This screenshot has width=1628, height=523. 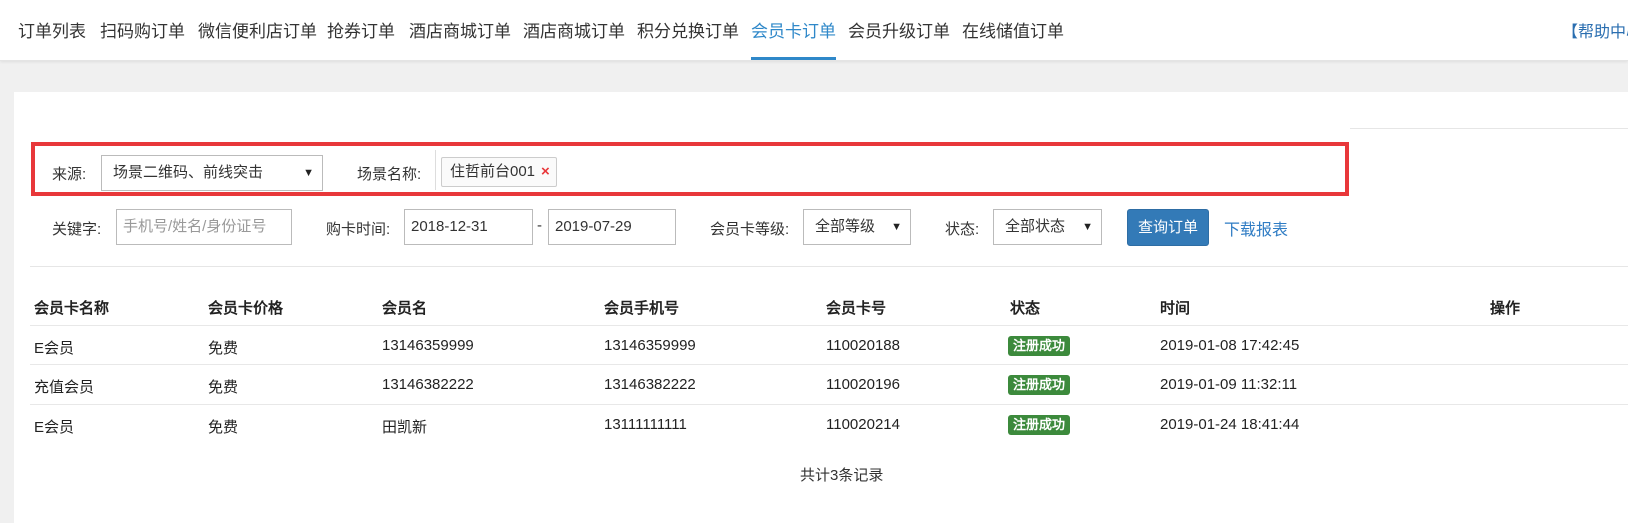 I want to click on date-label: 购卡时间:, so click(x=358, y=229).